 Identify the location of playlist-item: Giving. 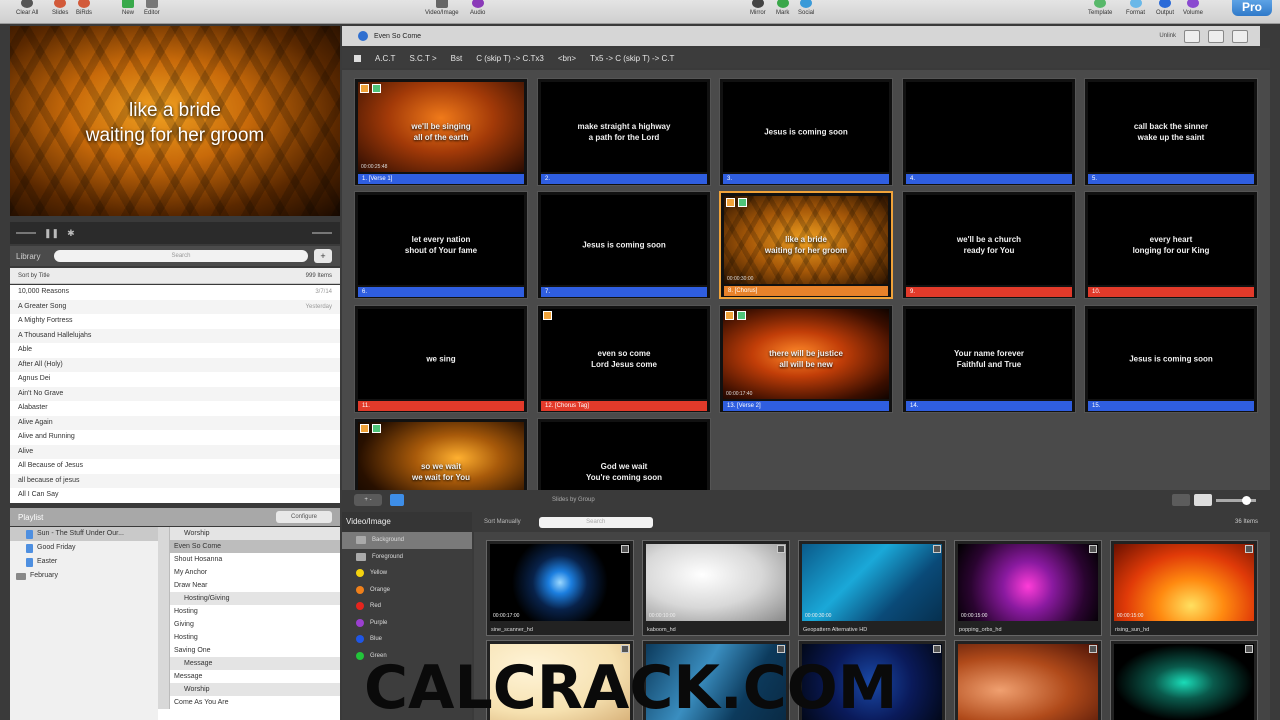
(249, 624).